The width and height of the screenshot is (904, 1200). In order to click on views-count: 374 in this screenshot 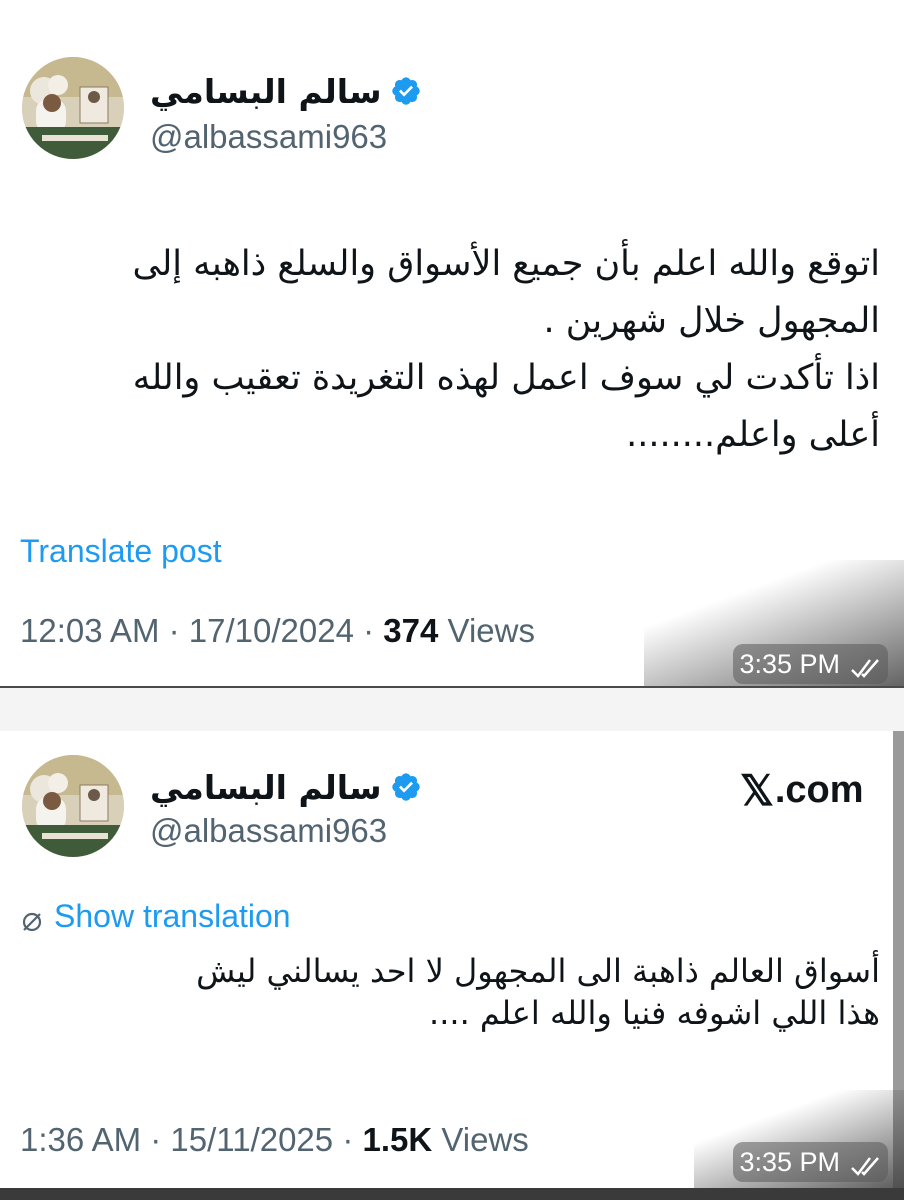, I will do `click(411, 630)`.